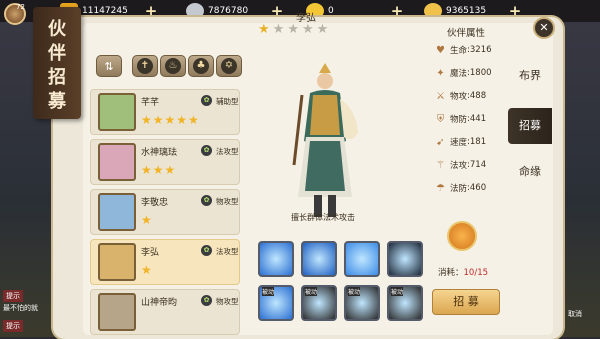  I want to click on add-ingot-button: +, so click(515, 11).